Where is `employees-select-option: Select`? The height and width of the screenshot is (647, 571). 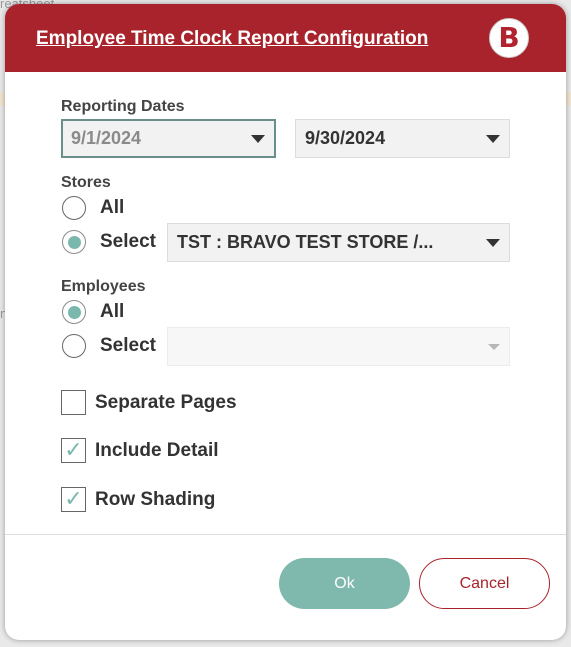 employees-select-option: Select is located at coordinates (109, 346).